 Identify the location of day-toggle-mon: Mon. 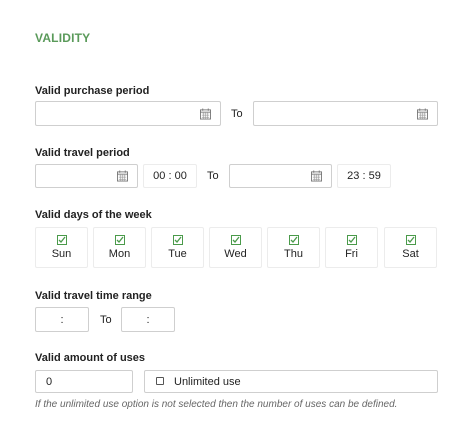
(119, 247).